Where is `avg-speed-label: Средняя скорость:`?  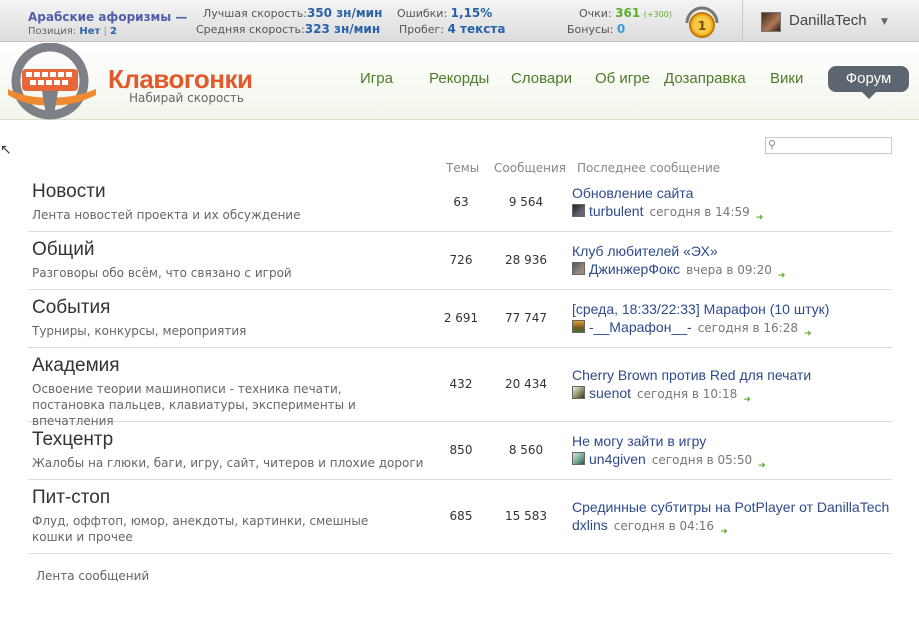 avg-speed-label: Средняя скорость: is located at coordinates (250, 29).